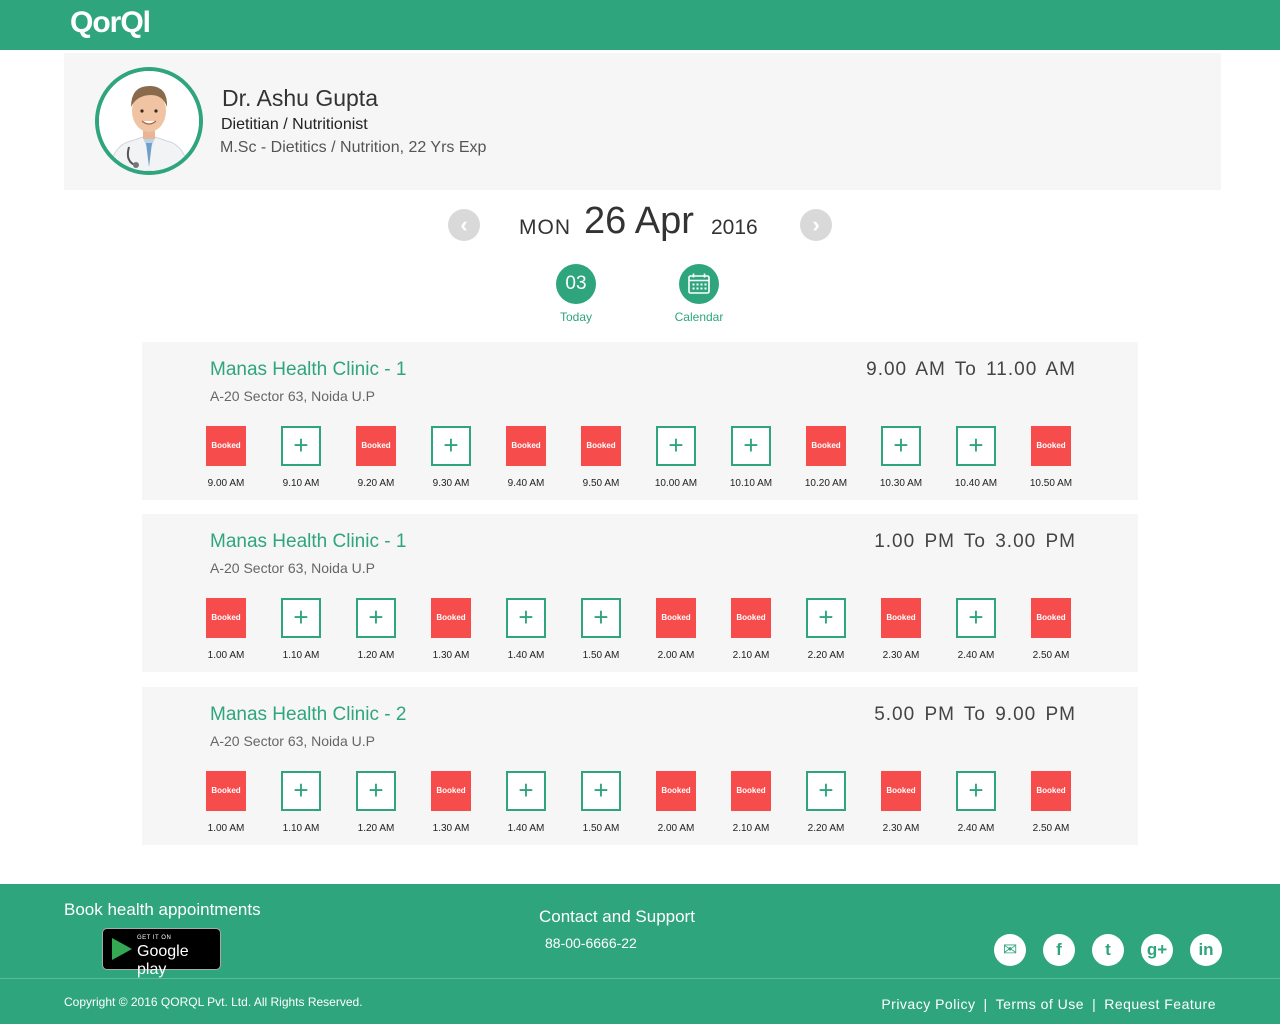 This screenshot has height=1024, width=1280. Describe the element at coordinates (1206, 950) in the screenshot. I see `linkedin-icon: in` at that location.